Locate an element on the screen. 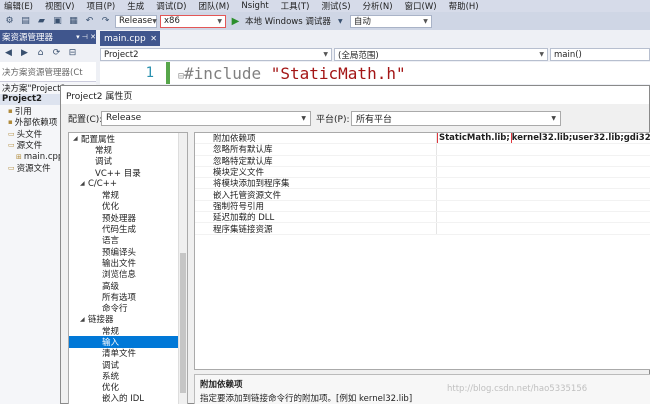  scrollbar-thumb is located at coordinates (183, 323).